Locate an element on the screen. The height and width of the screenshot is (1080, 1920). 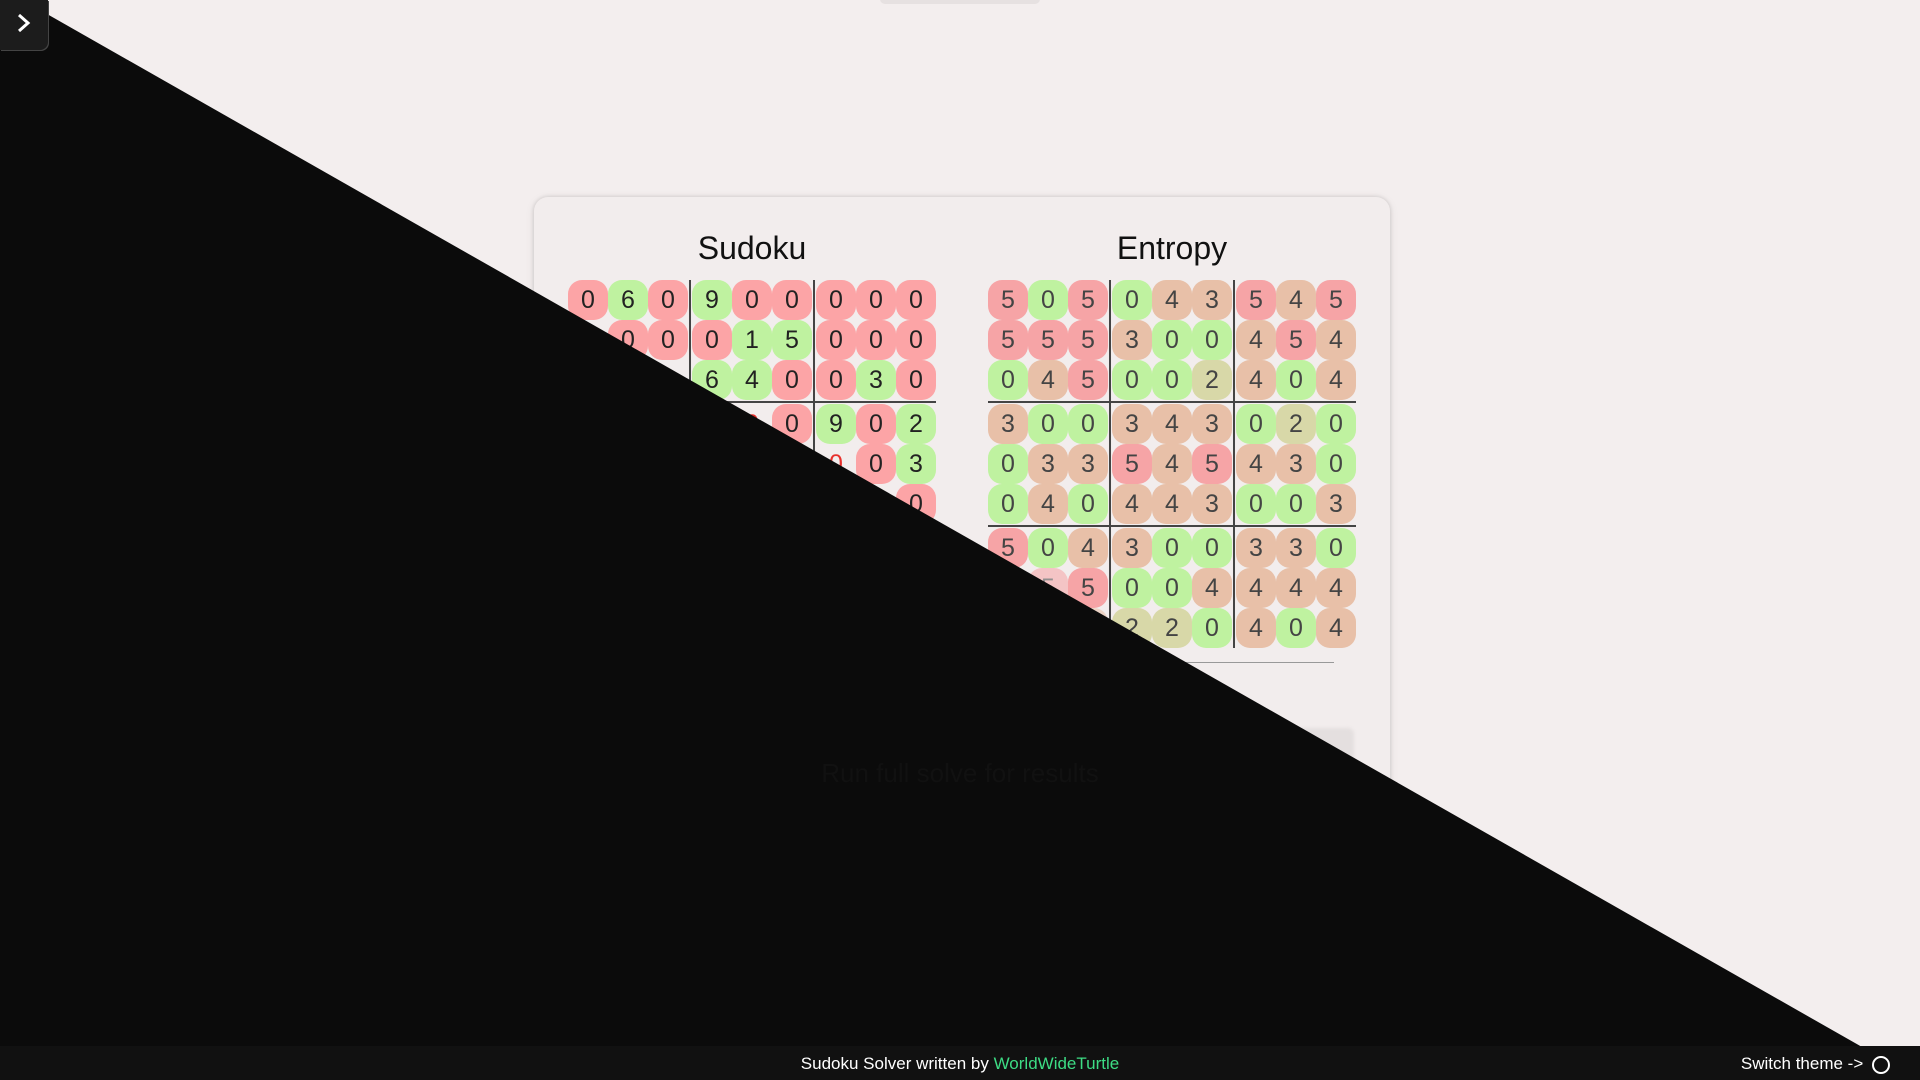
entropy-cell: 2 is located at coordinates (1132, 628).